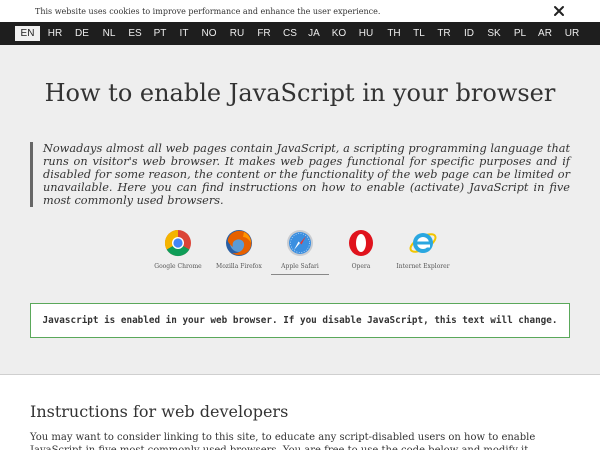 The image size is (600, 450). What do you see at coordinates (469, 33) in the screenshot?
I see `lang-id: ID` at bounding box center [469, 33].